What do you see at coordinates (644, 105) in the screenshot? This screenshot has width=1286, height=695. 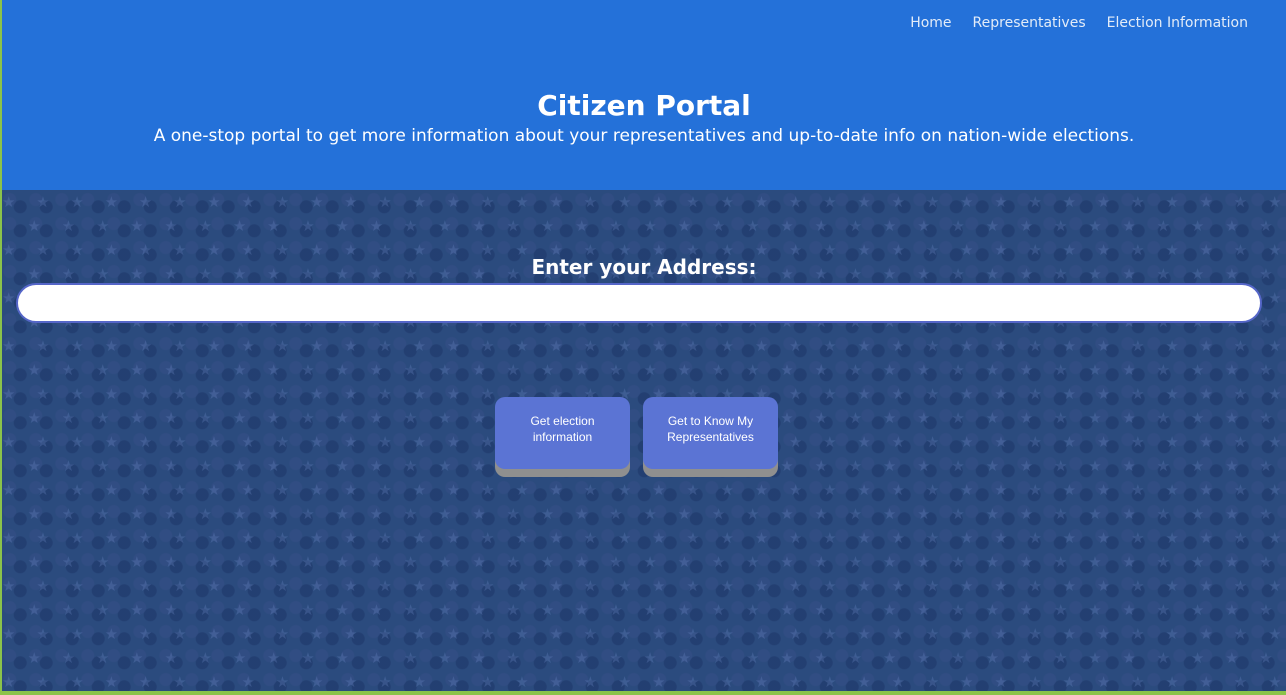 I see `page-title: Citizen Portal` at bounding box center [644, 105].